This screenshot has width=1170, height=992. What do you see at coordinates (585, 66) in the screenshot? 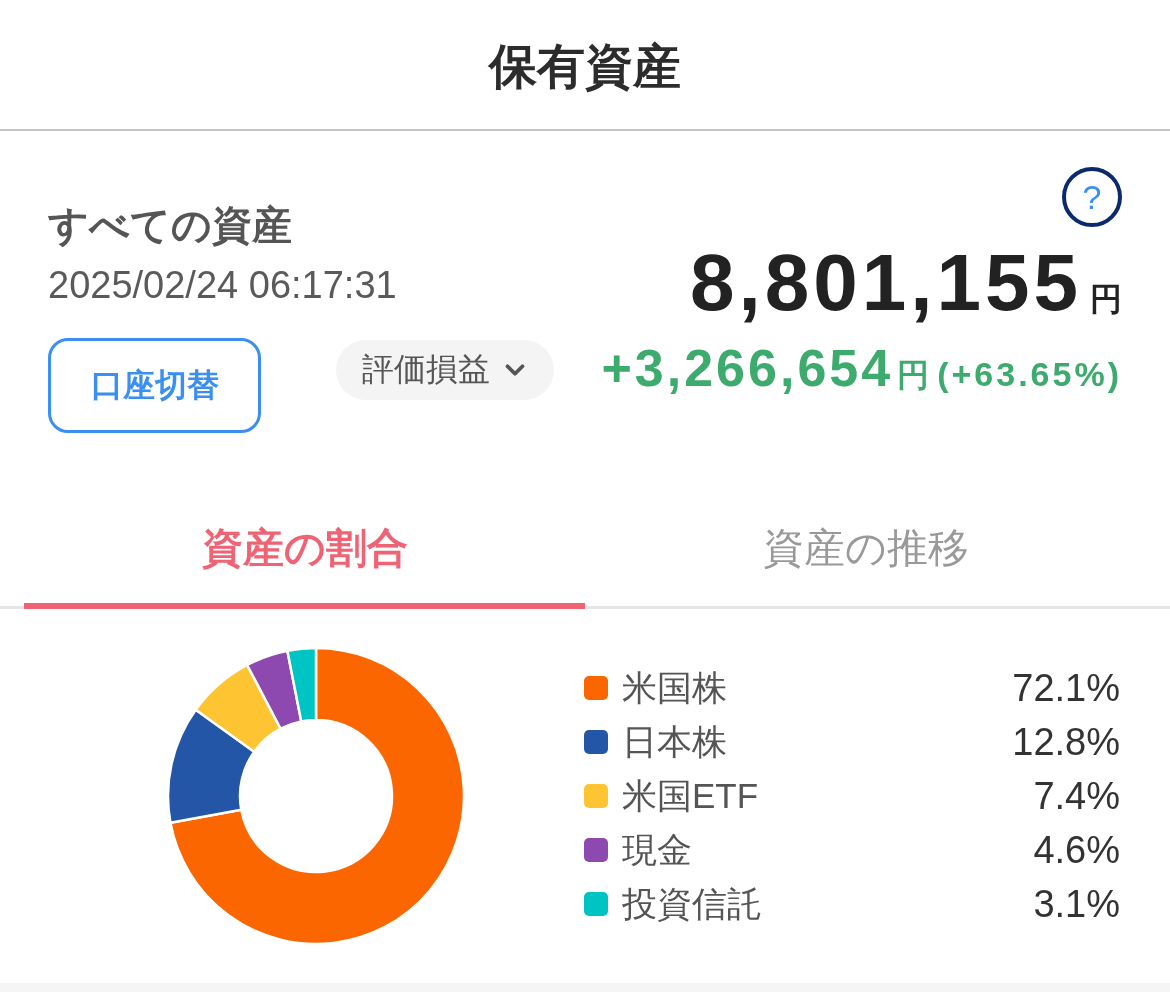
I see `page-title: 保有資産` at bounding box center [585, 66].